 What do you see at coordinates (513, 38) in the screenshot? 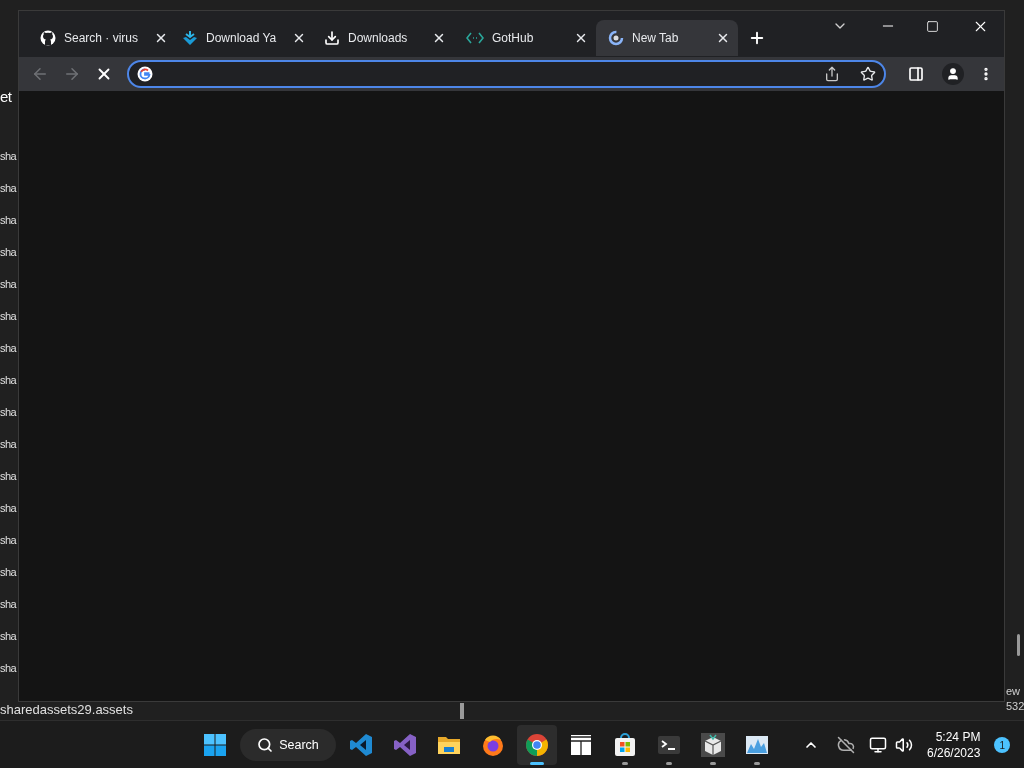
I see `tab-title: GotHub` at bounding box center [513, 38].